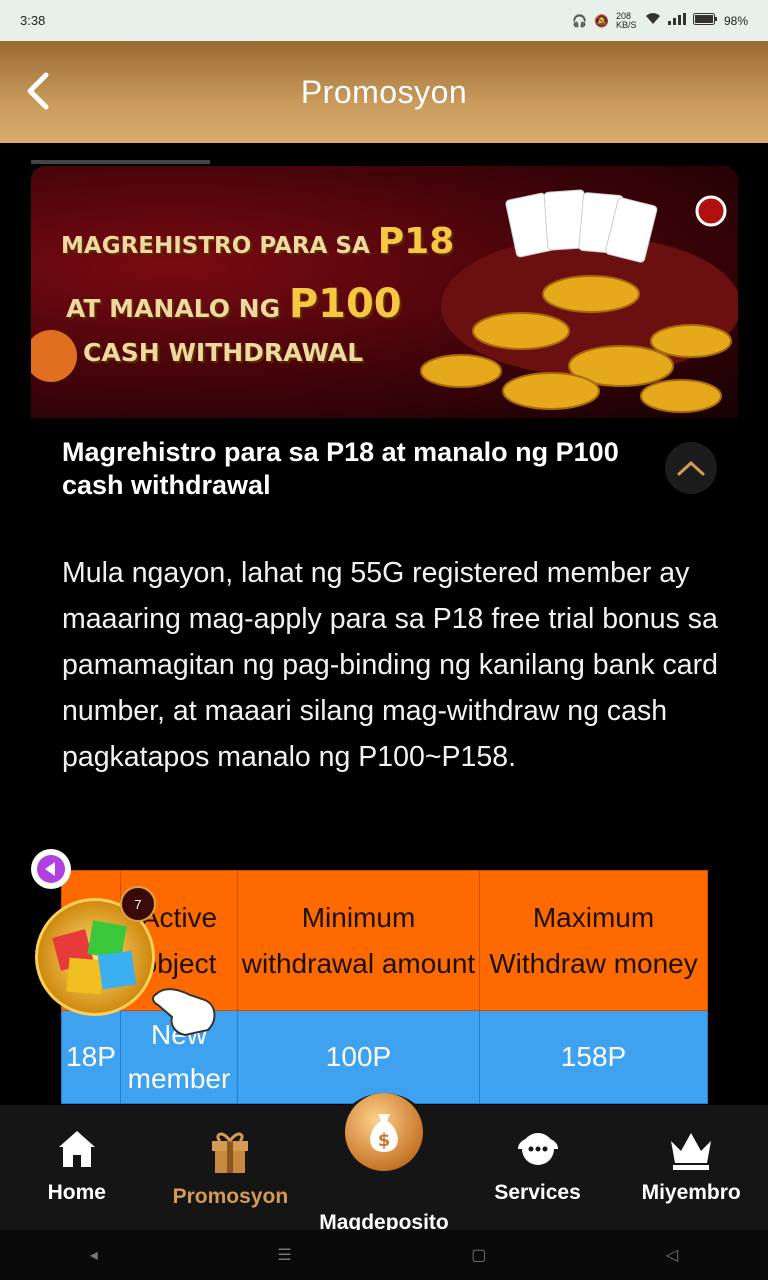 The width and height of the screenshot is (768, 1280). What do you see at coordinates (358, 940) in the screenshot?
I see `table-header-cell: Minimum withdrawal amount` at bounding box center [358, 940].